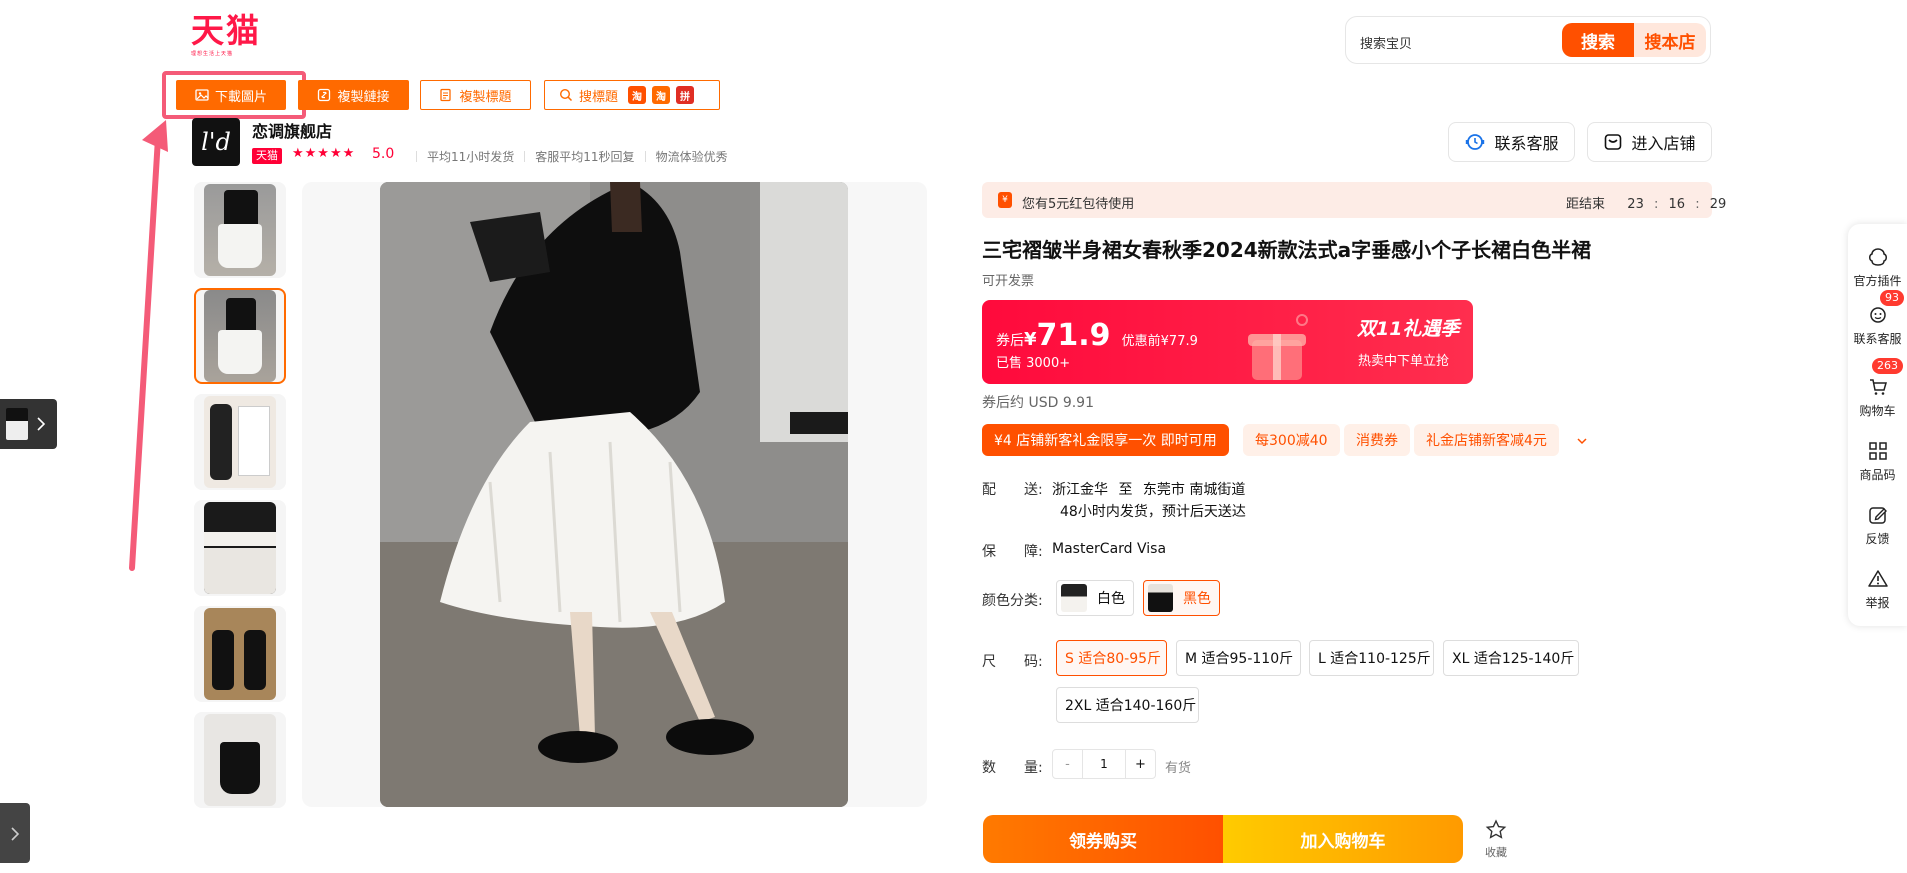  What do you see at coordinates (1670, 40) in the screenshot?
I see `search-store-button: 搜本店` at bounding box center [1670, 40].